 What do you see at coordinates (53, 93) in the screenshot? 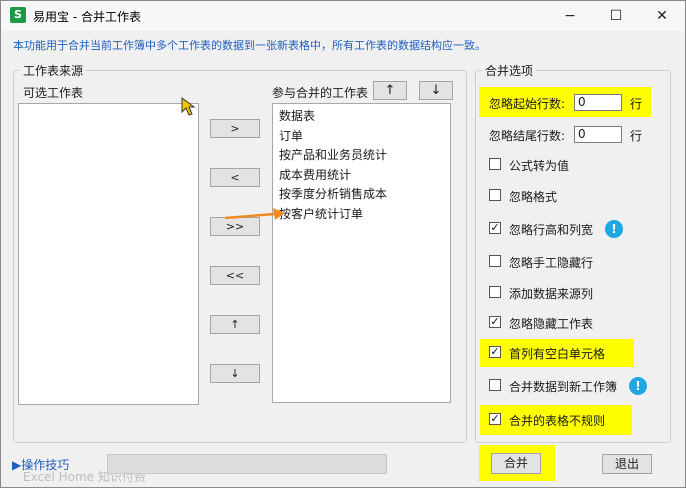
I see `available-sheets-label: 可选工作表` at bounding box center [53, 93].